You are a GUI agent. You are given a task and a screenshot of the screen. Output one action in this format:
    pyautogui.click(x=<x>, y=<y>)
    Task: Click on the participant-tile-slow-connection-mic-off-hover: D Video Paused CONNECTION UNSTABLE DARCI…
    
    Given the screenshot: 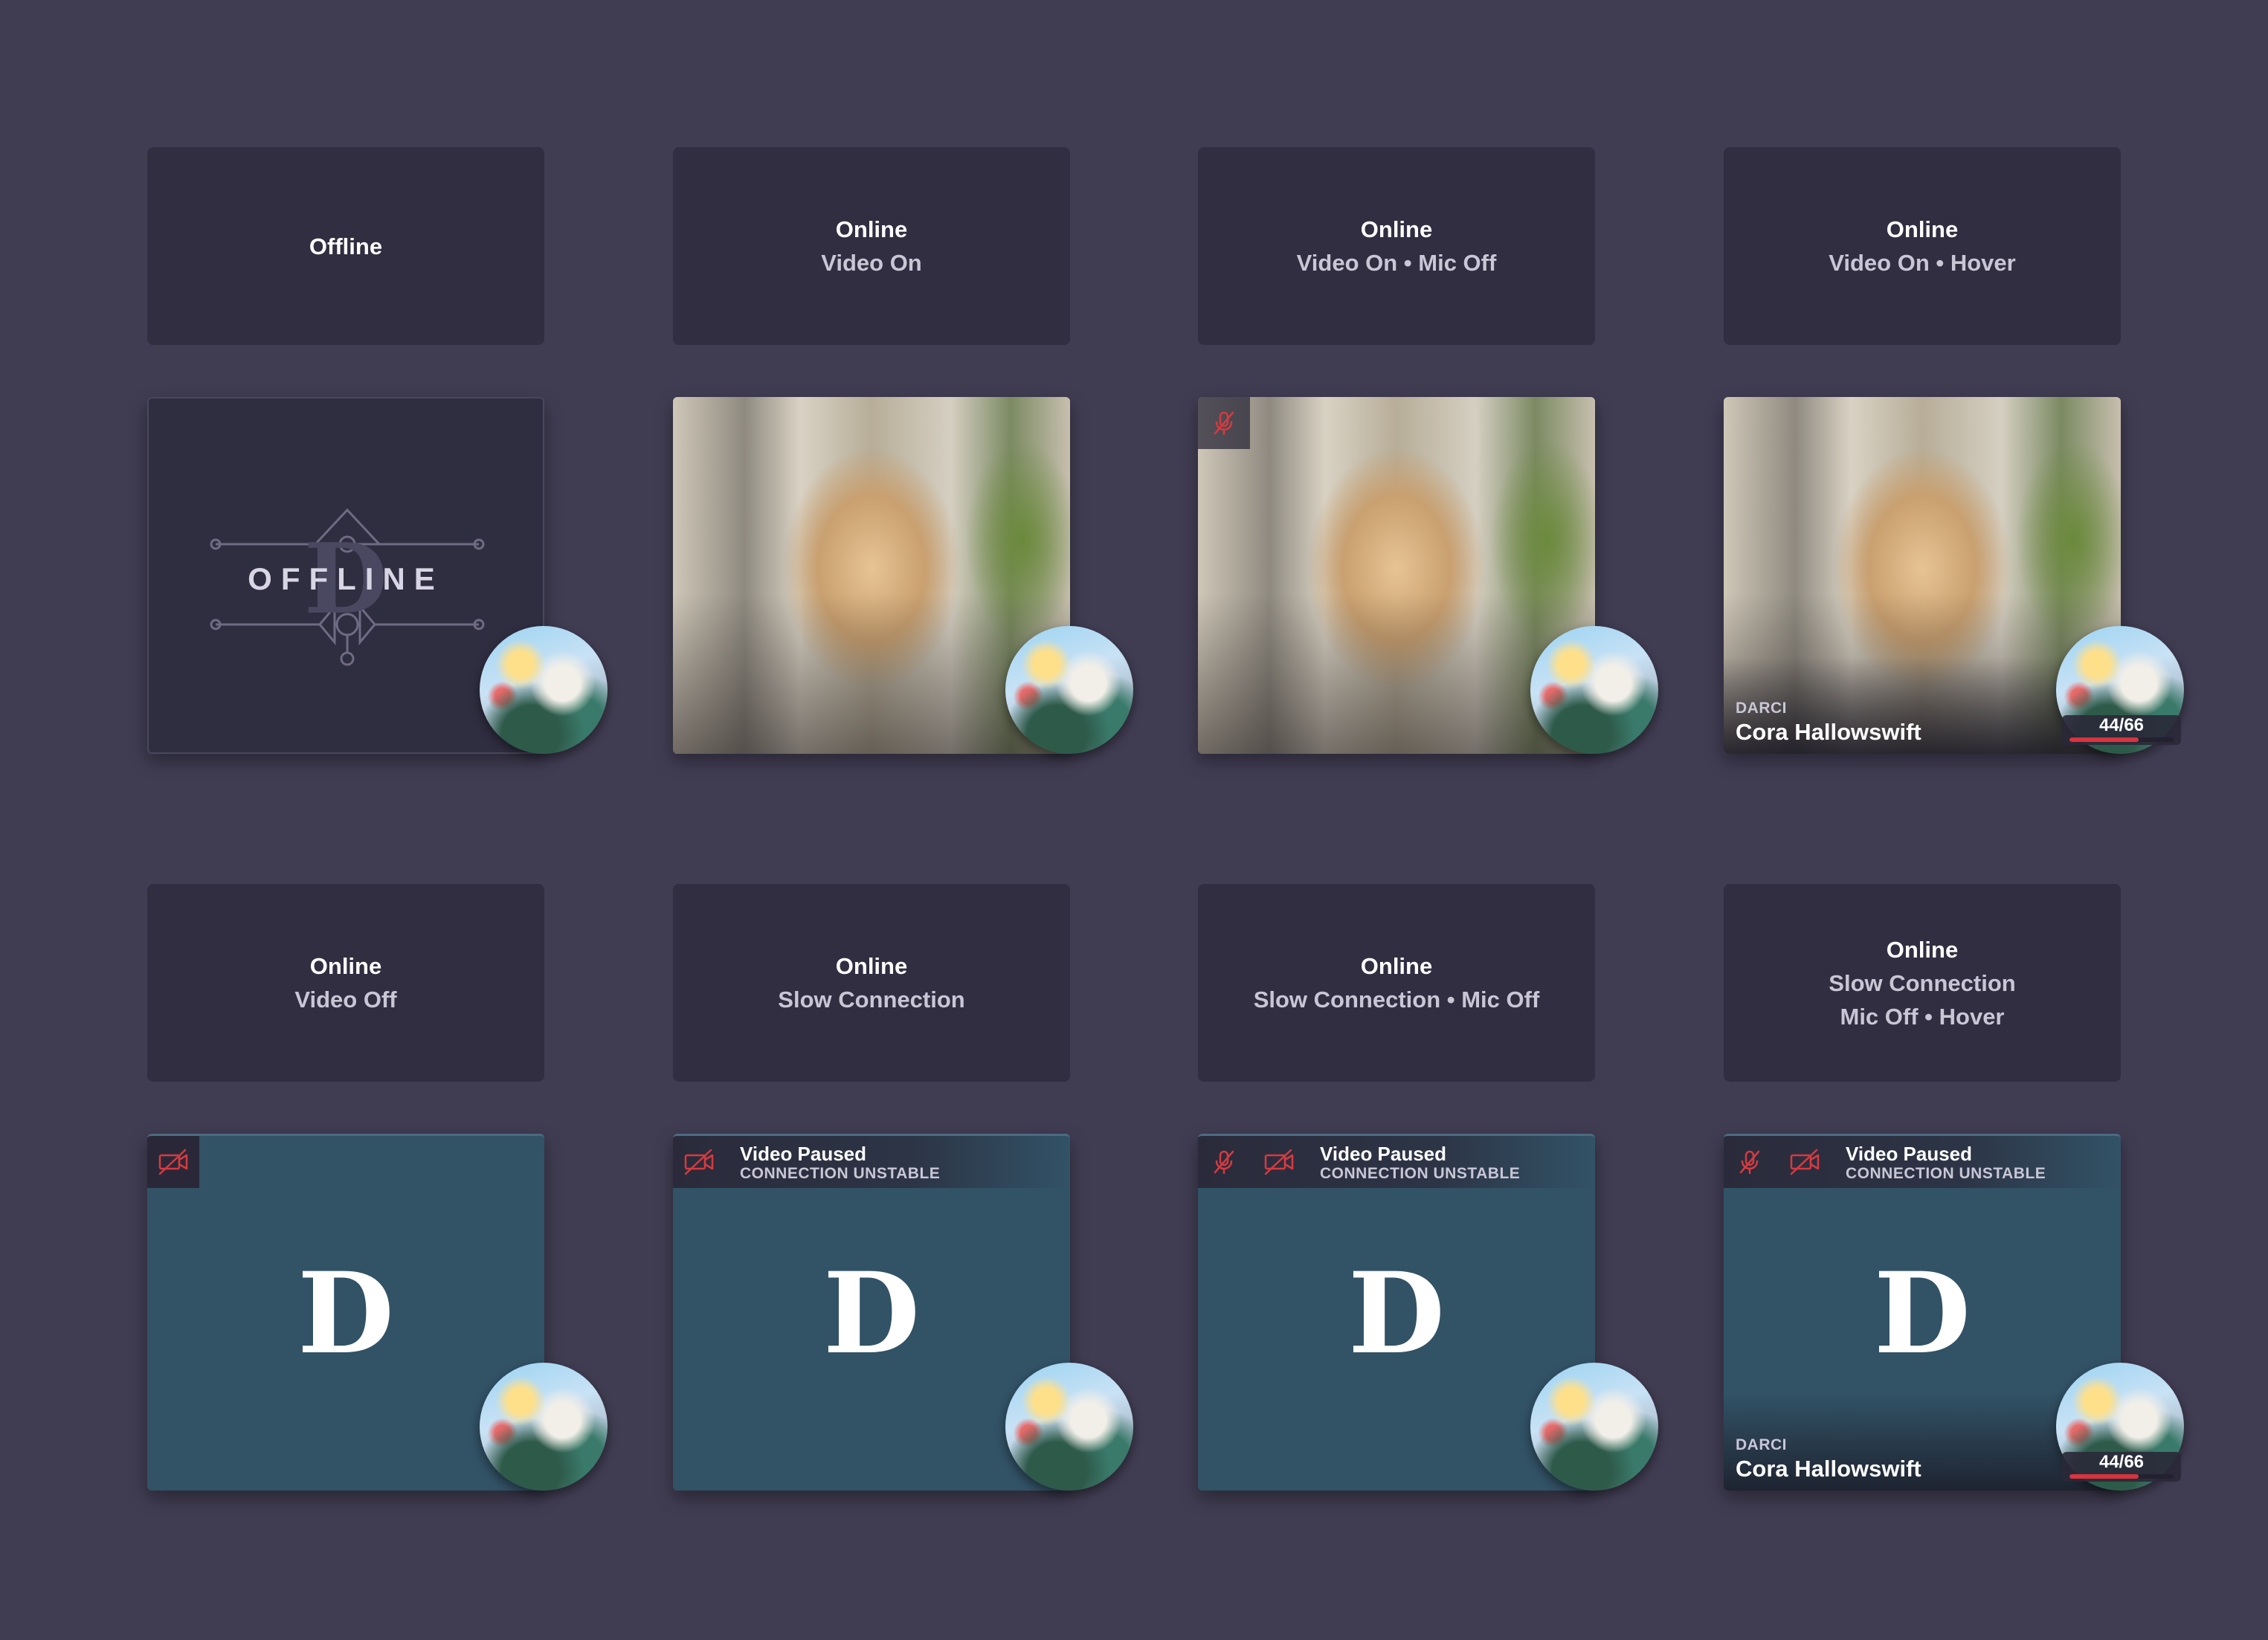 What is the action you would take?
    pyautogui.click(x=1954, y=1313)
    